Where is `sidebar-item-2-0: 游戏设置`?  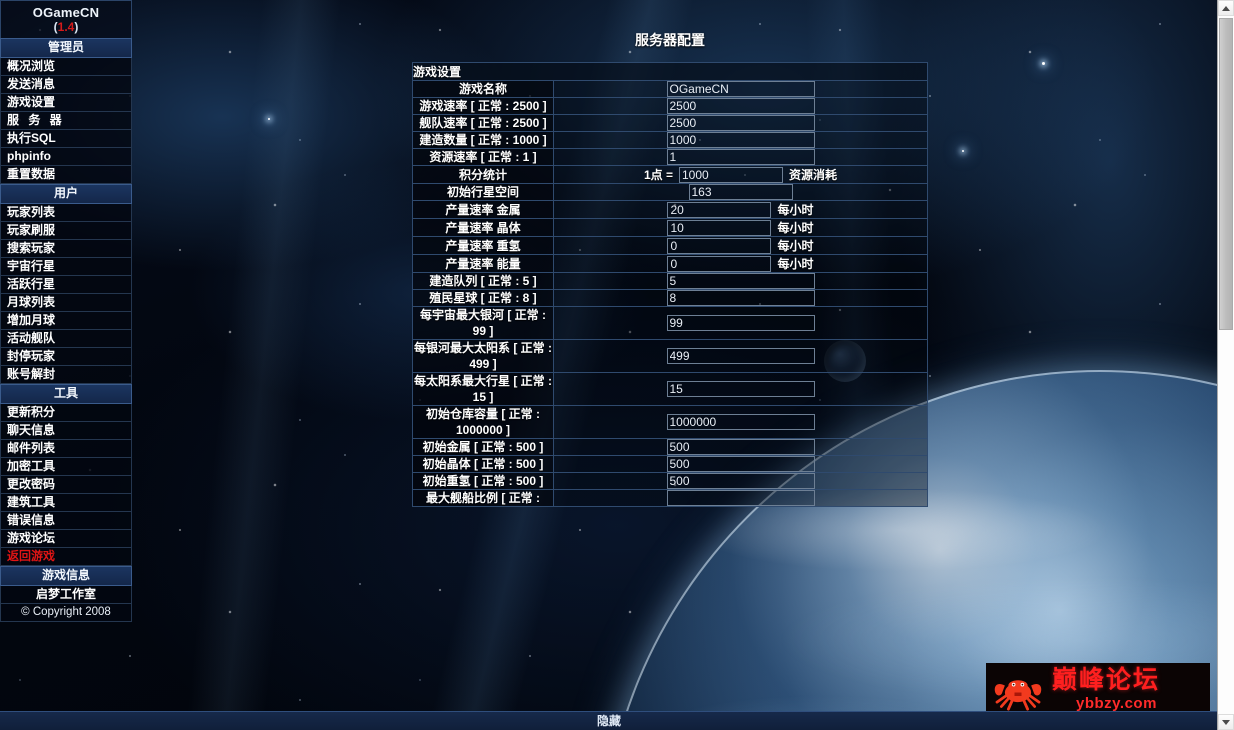
sidebar-item-2-0: 游戏设置 is located at coordinates (66, 102).